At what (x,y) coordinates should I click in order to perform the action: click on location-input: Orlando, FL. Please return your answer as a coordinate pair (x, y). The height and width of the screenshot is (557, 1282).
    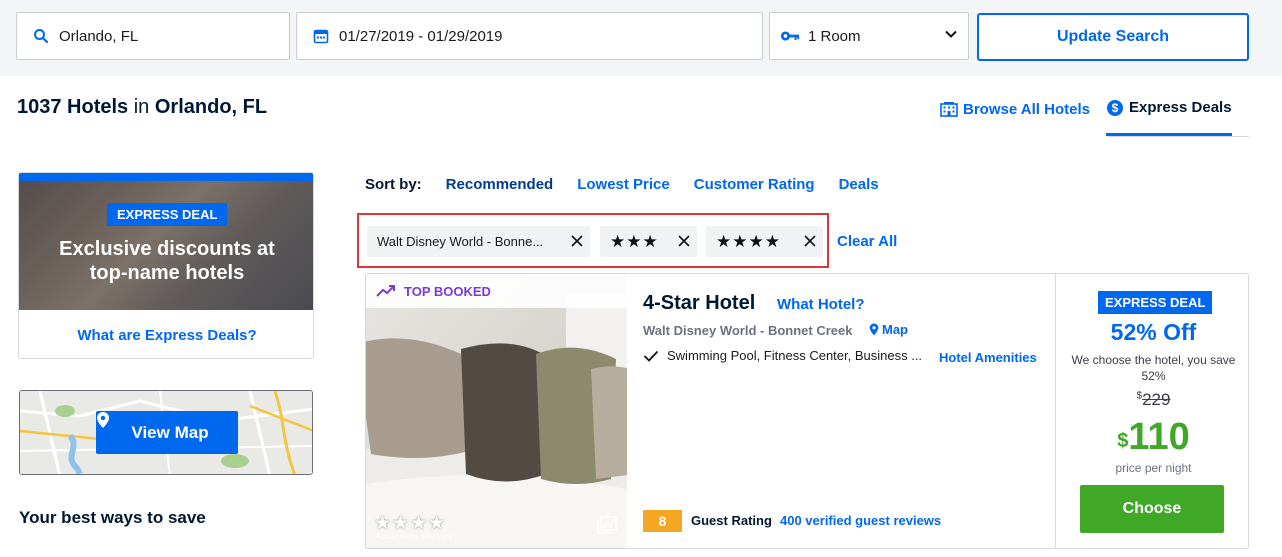
    Looking at the image, I should click on (153, 36).